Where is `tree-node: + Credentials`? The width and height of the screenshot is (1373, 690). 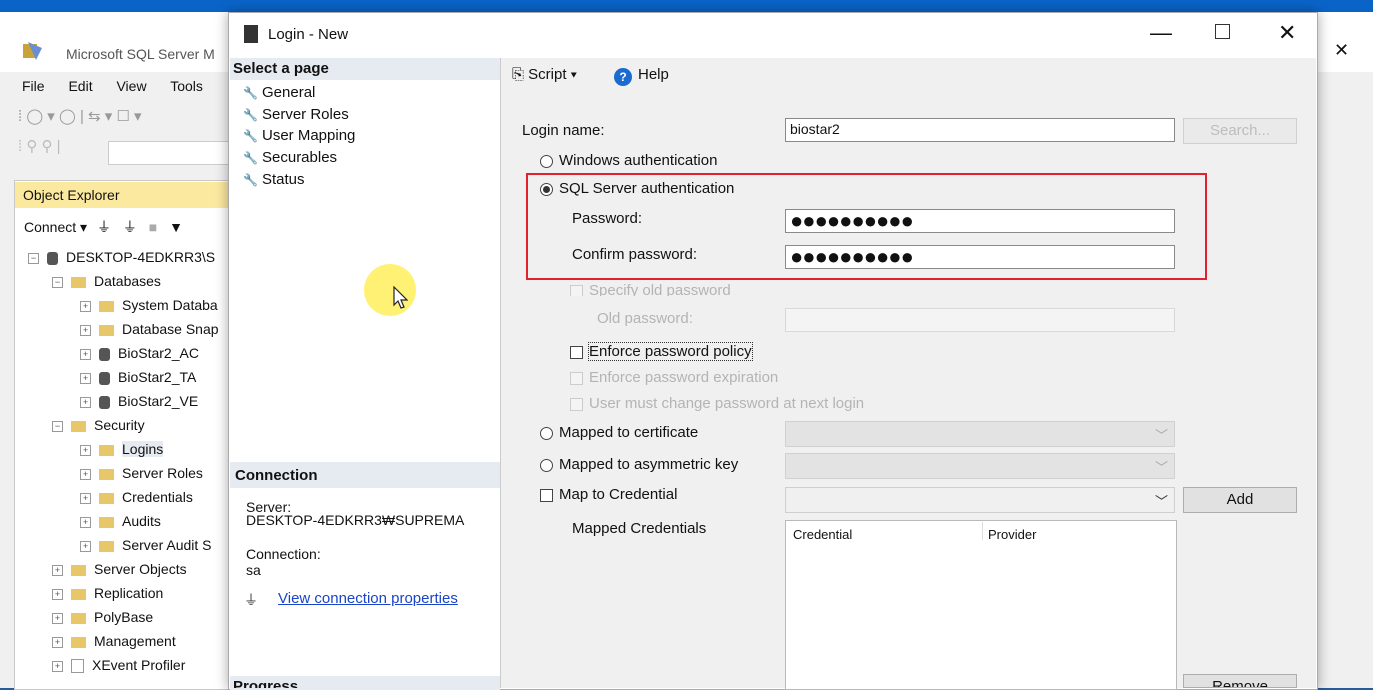 tree-node: + Credentials is located at coordinates (136, 497).